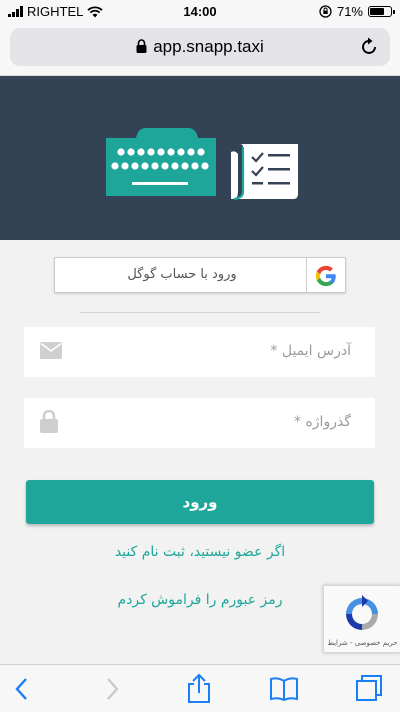  I want to click on url-field: app.snapp.taxi, so click(200, 47).